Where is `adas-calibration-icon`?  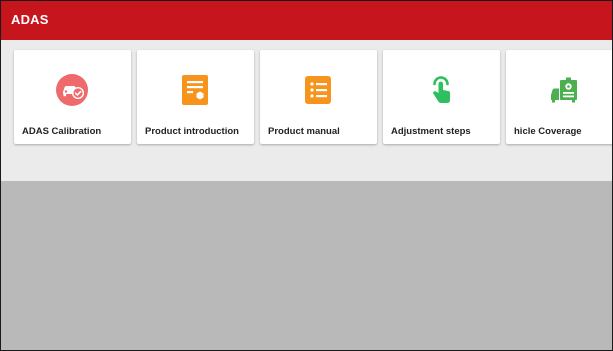 adas-calibration-icon is located at coordinates (72, 90).